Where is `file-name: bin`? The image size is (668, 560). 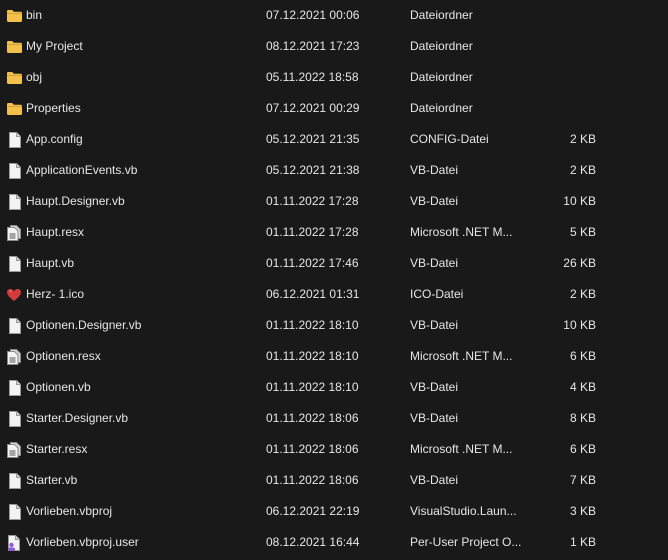
file-name: bin is located at coordinates (34, 15).